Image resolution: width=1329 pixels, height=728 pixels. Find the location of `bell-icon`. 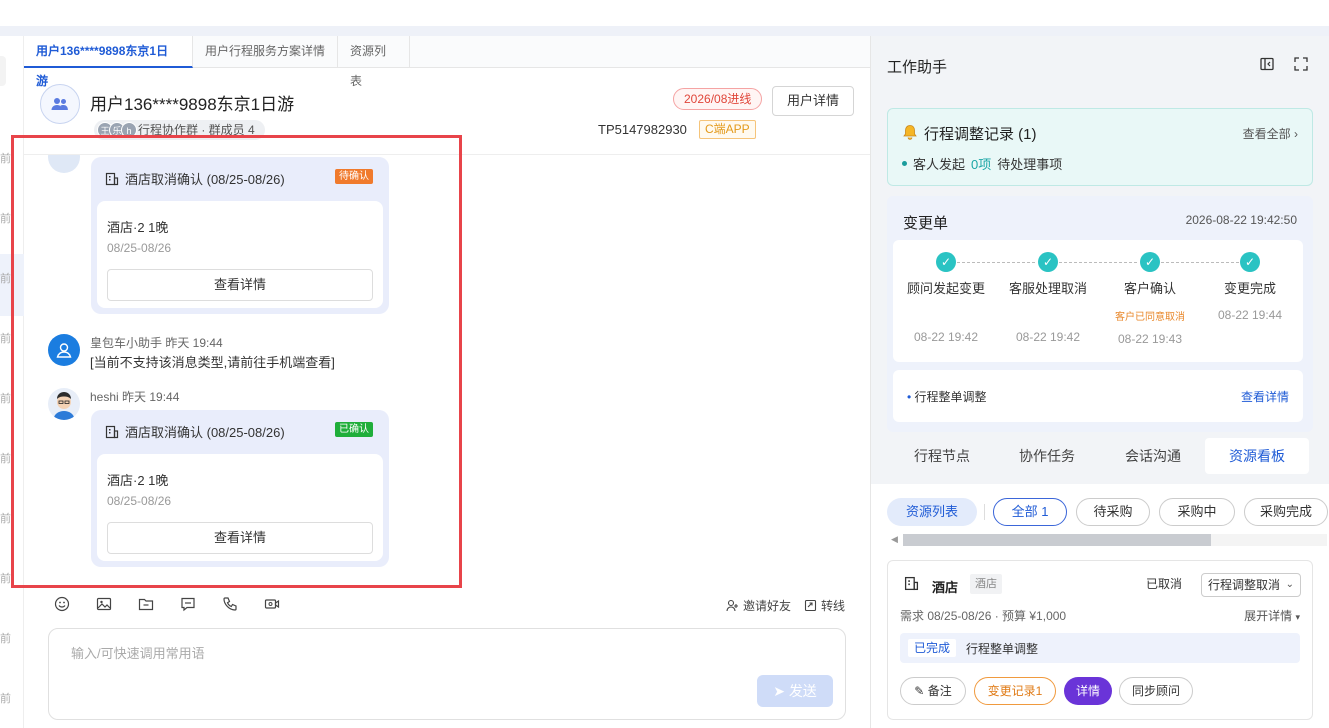

bell-icon is located at coordinates (910, 132).